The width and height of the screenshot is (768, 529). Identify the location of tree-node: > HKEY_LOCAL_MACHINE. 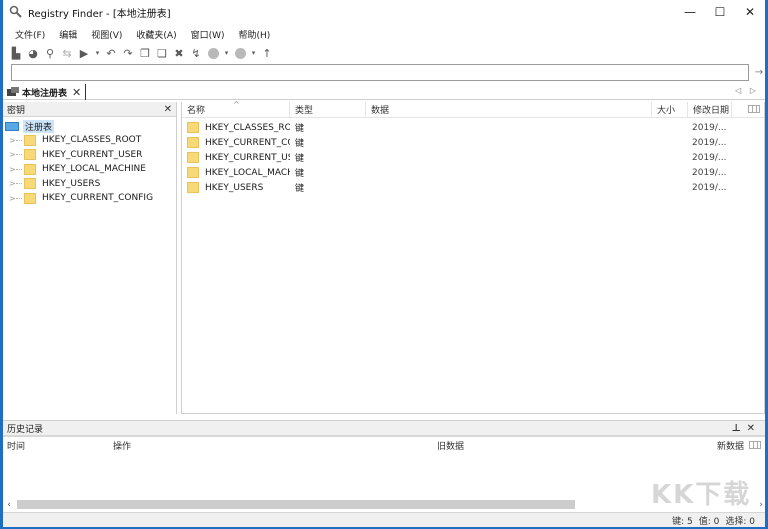
(89, 169).